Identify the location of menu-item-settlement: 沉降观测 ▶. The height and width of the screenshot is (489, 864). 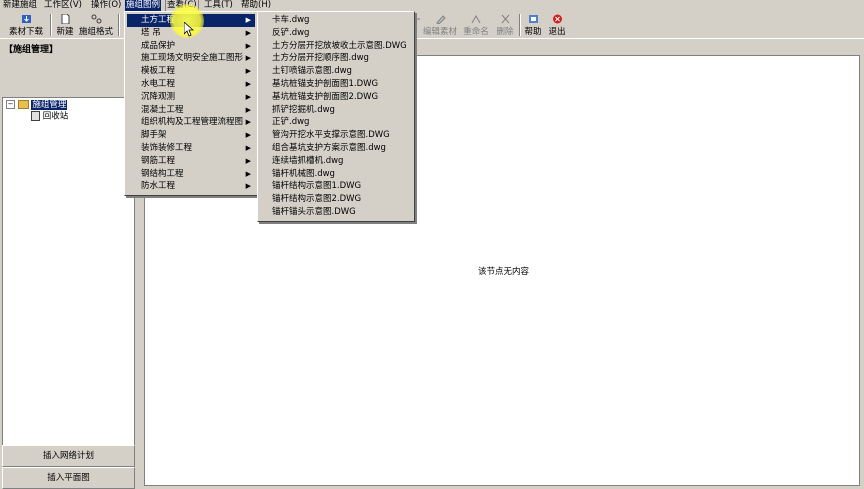
(191, 97).